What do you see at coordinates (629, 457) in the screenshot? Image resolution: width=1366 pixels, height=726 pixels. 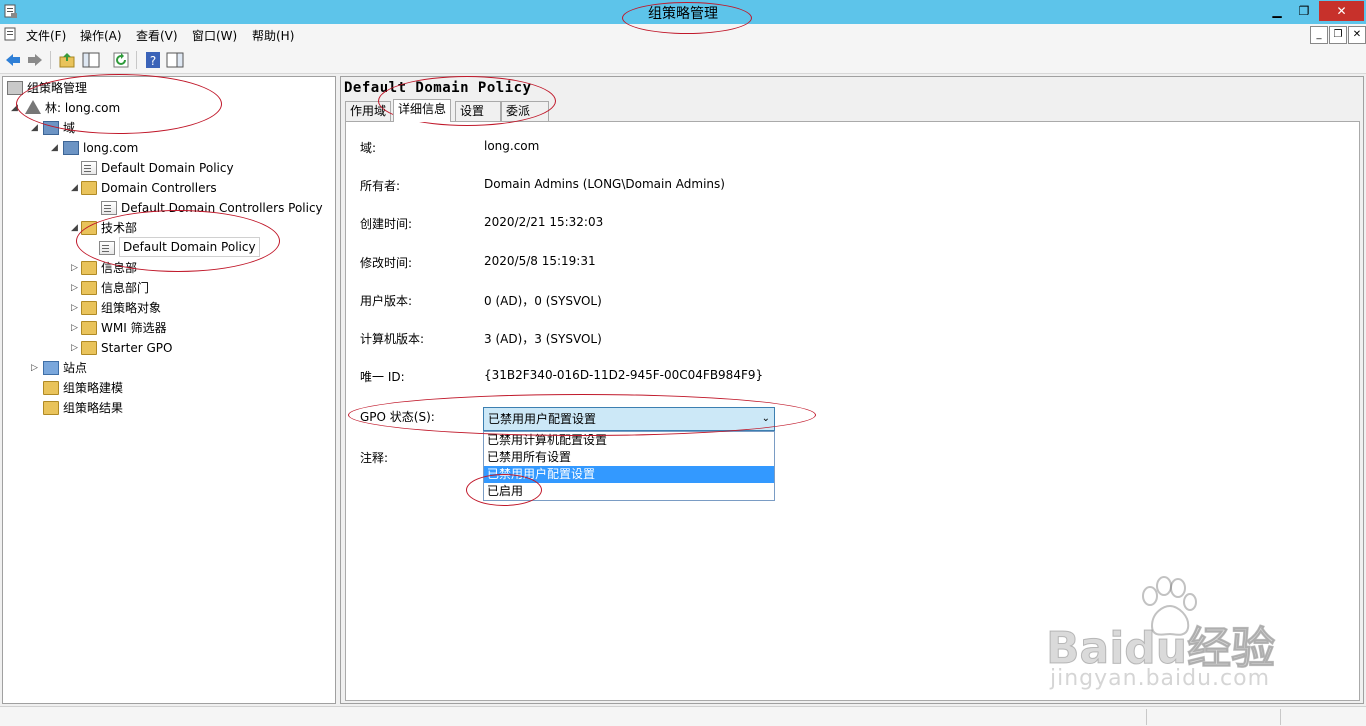 I see `option-disable-all: 已禁用所有设置` at bounding box center [629, 457].